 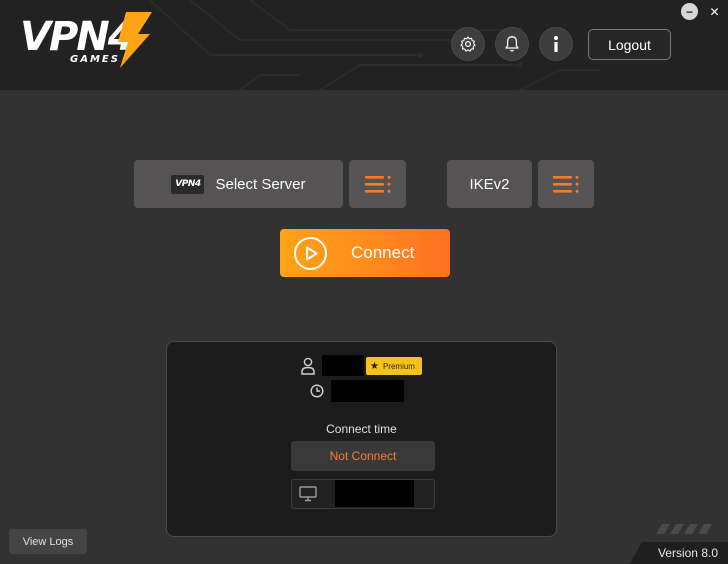 I want to click on clock-icon, so click(x=317, y=391).